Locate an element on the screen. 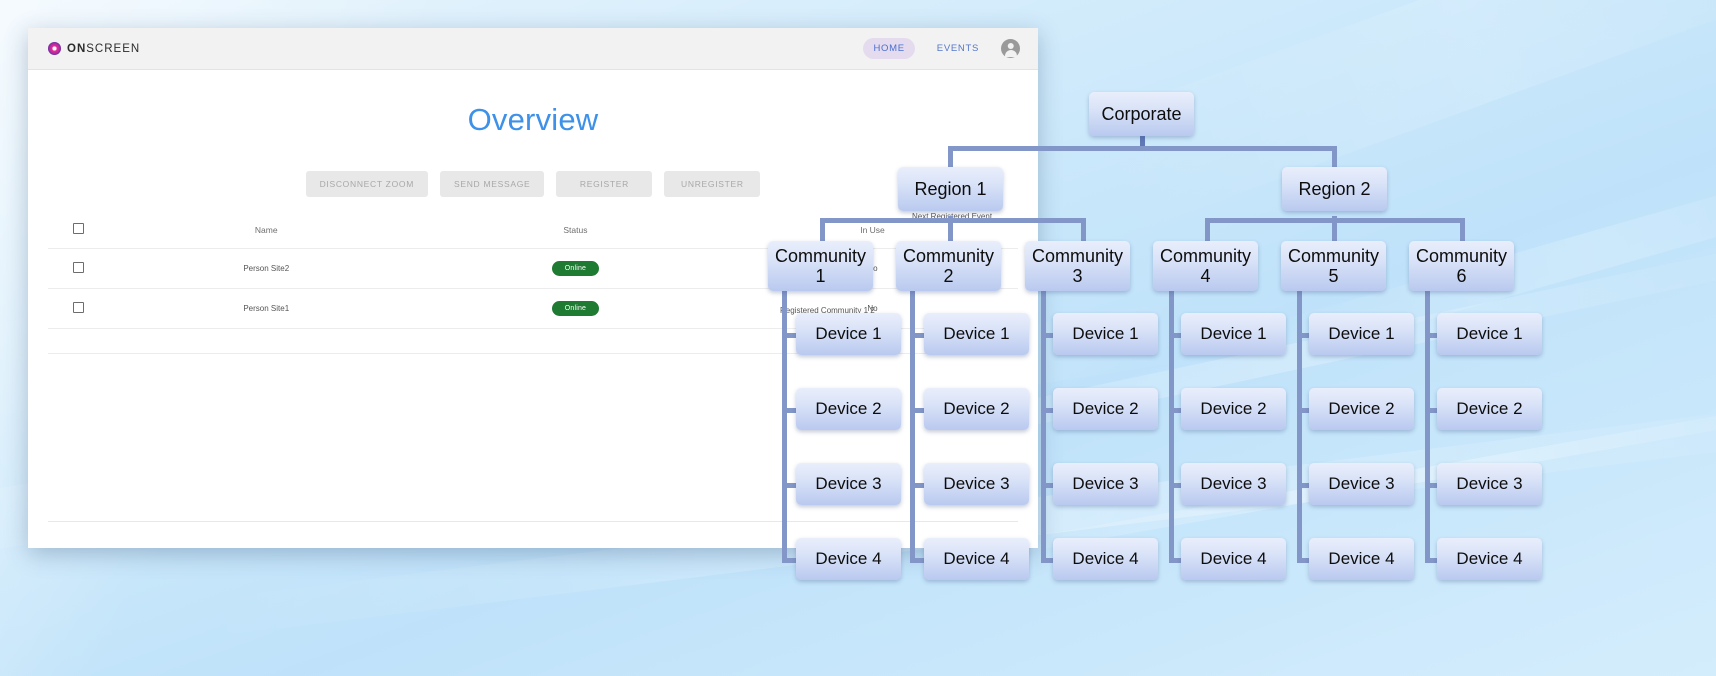 This screenshot has width=1716, height=676. org-node-region-1: Region 1 is located at coordinates (950, 189).